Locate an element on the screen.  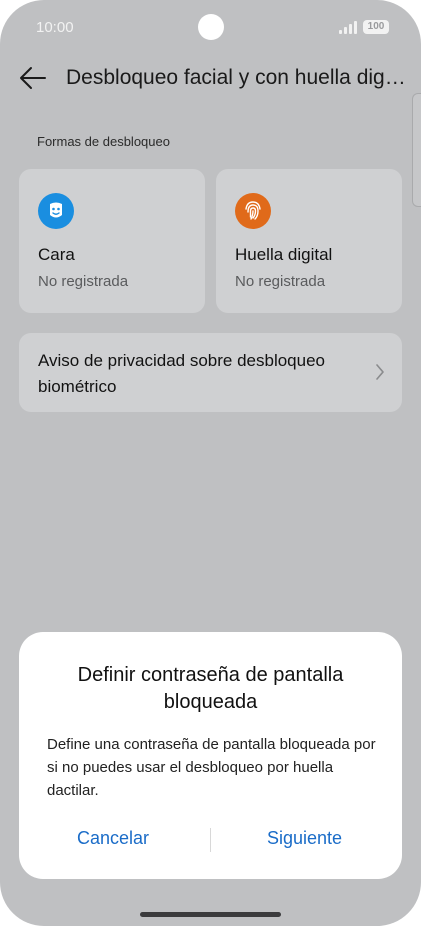
card-title: Huella digital is located at coordinates (284, 254).